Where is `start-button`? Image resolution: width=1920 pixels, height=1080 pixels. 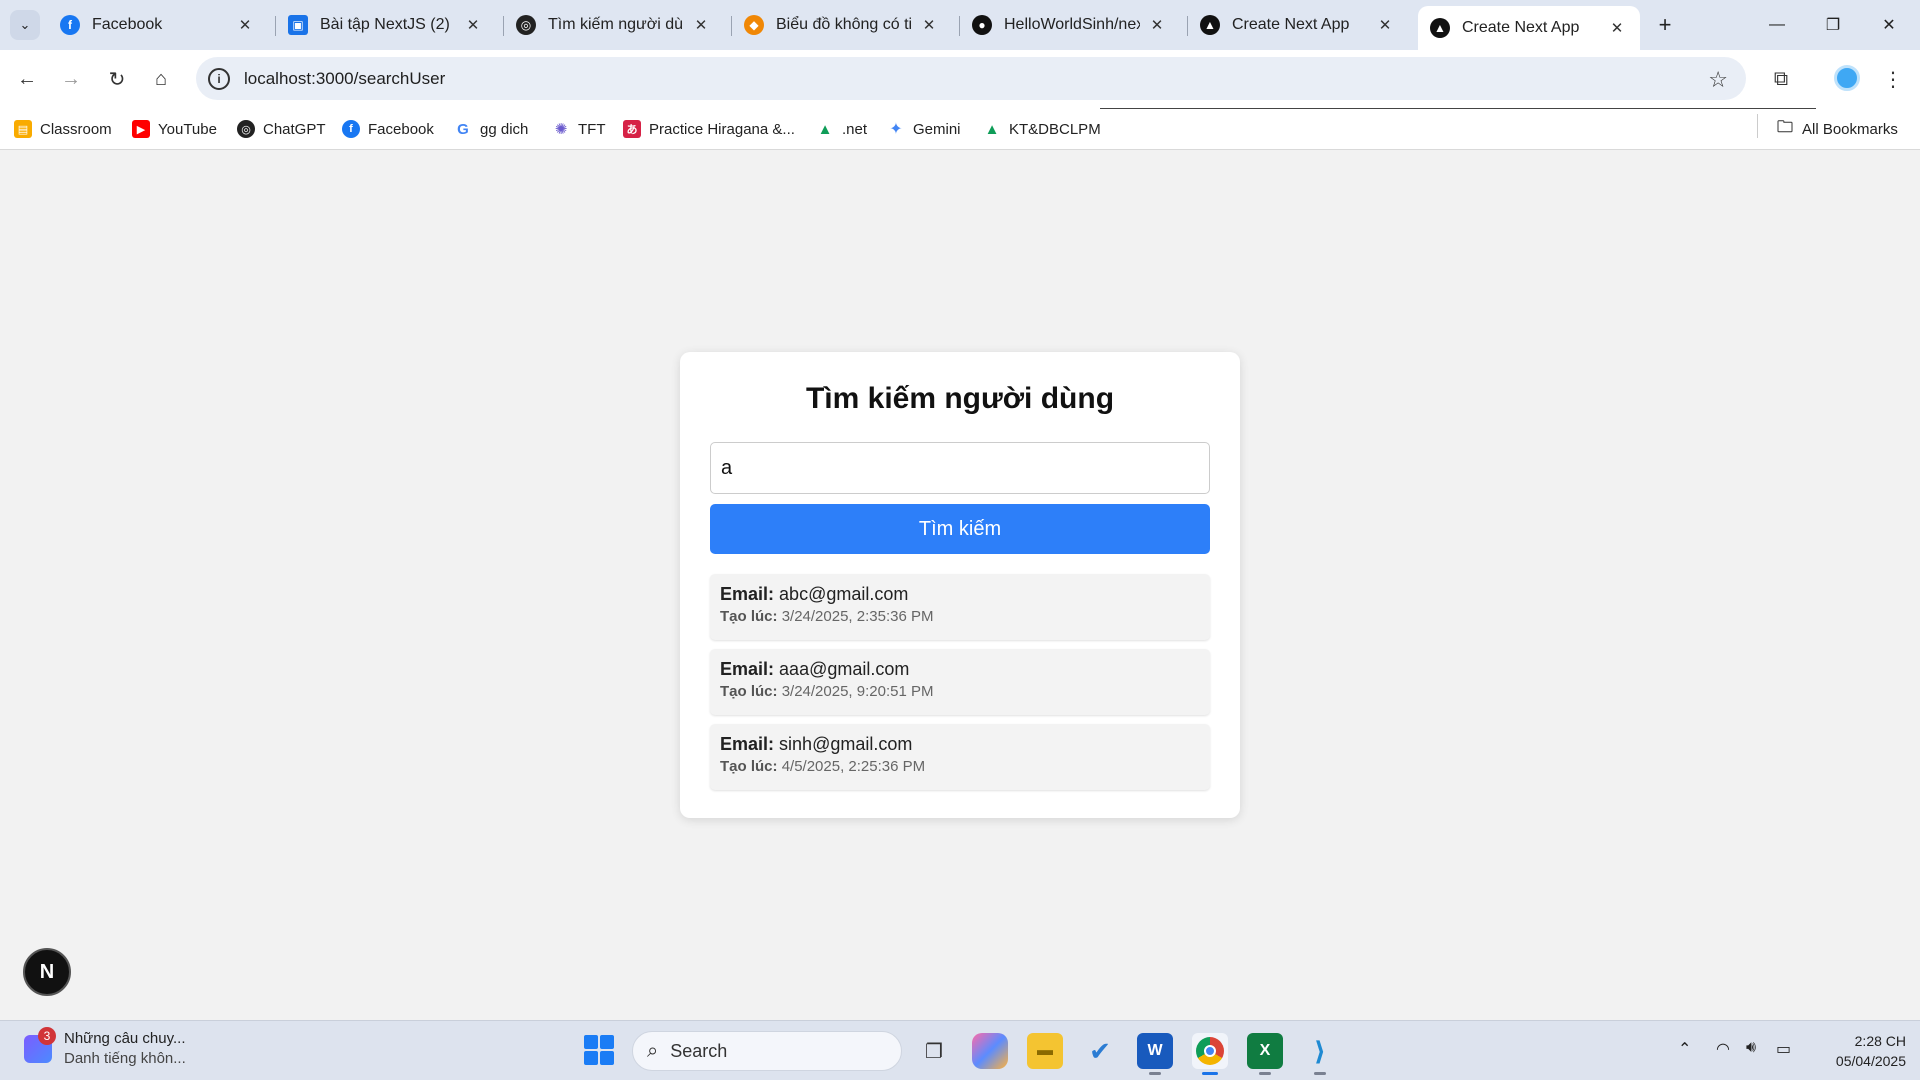
start-button is located at coordinates (599, 1050).